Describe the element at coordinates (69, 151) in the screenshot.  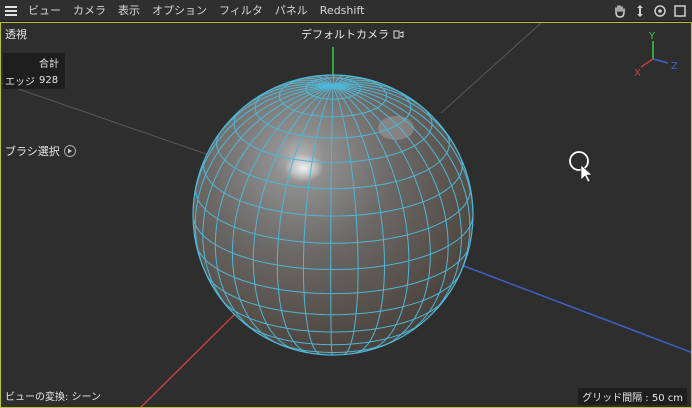
I see `play-circle-icon` at that location.